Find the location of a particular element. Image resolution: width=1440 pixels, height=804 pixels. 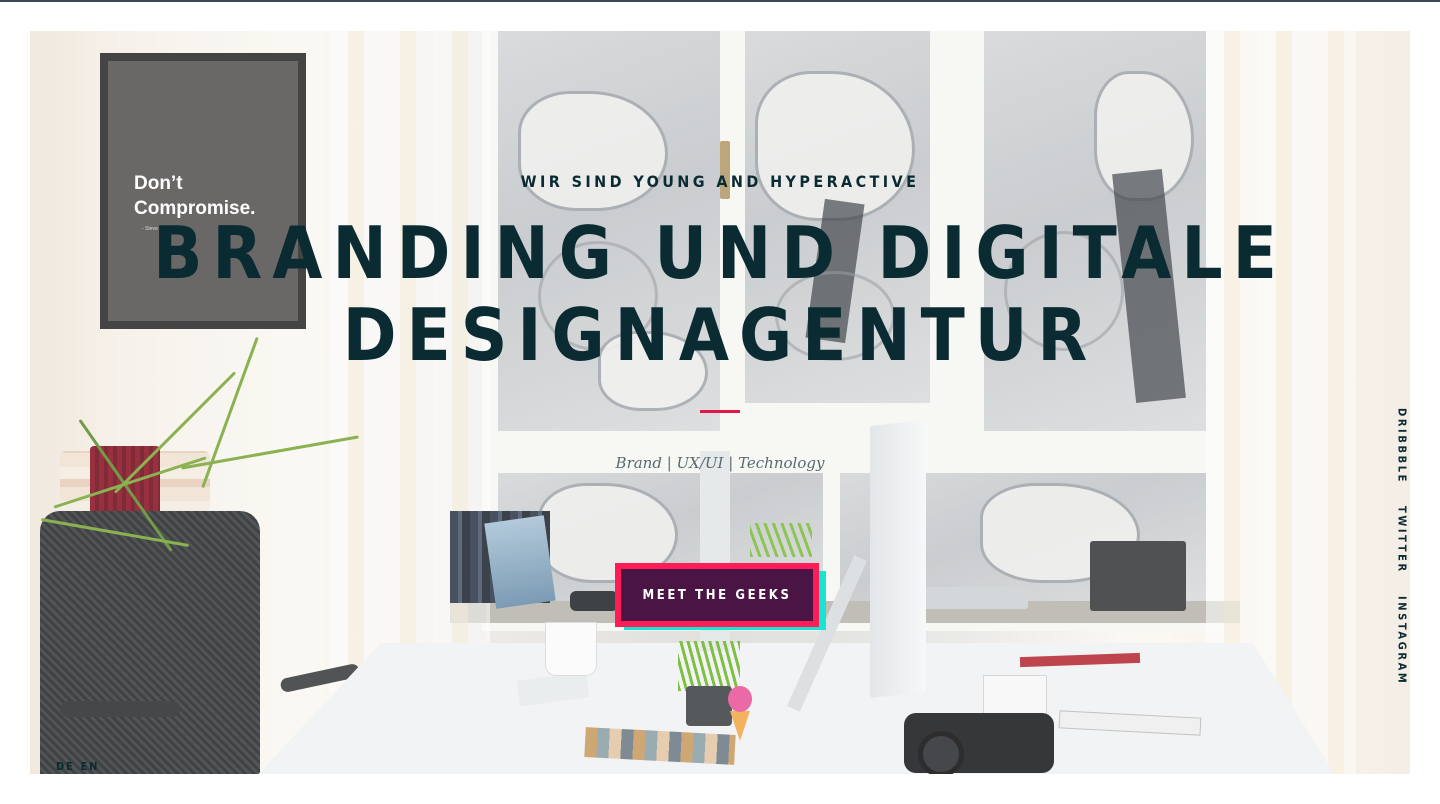

language-en: EN is located at coordinates (90, 766).